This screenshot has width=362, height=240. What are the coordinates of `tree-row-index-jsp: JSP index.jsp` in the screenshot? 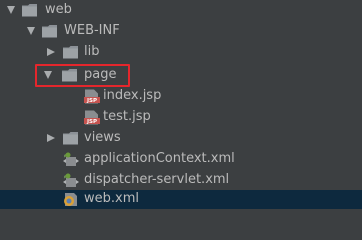 It's located at (181, 96).